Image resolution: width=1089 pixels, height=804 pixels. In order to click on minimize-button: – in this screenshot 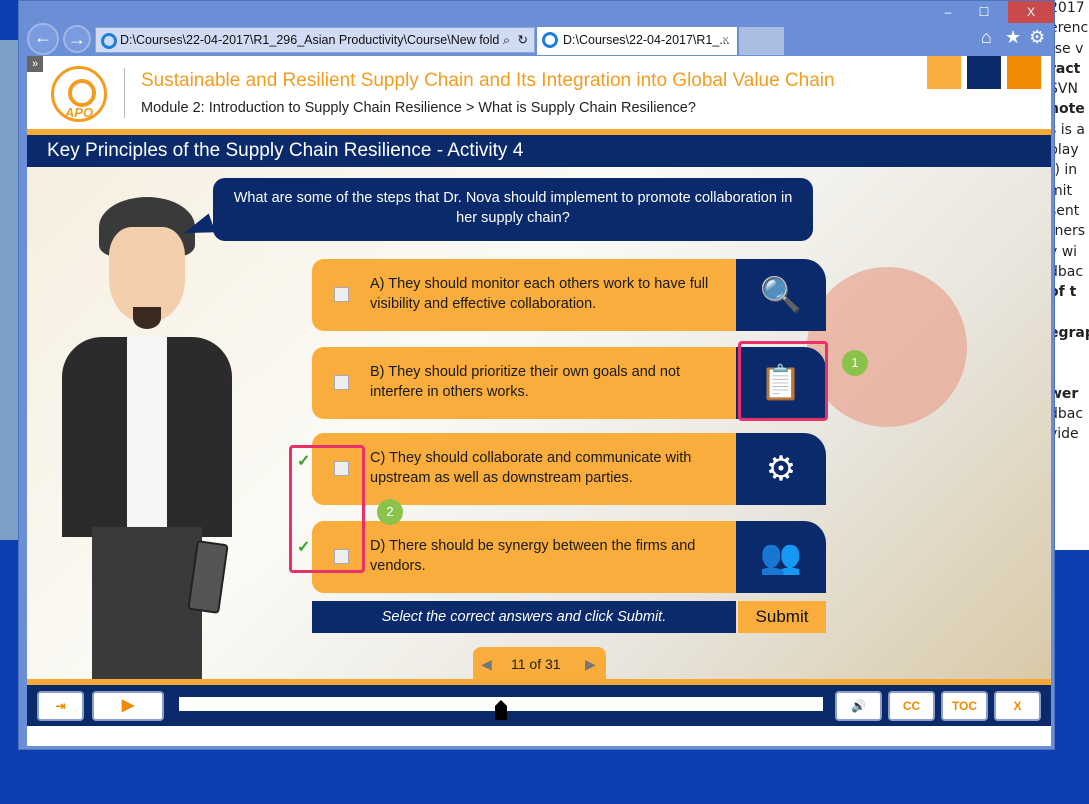, I will do `click(948, 12)`.